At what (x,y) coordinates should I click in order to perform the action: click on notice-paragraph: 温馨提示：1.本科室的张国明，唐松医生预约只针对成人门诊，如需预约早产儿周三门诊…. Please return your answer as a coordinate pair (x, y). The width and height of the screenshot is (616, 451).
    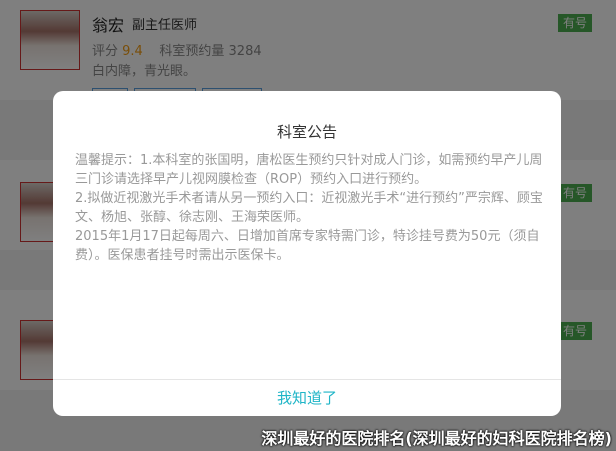
    Looking at the image, I should click on (309, 170).